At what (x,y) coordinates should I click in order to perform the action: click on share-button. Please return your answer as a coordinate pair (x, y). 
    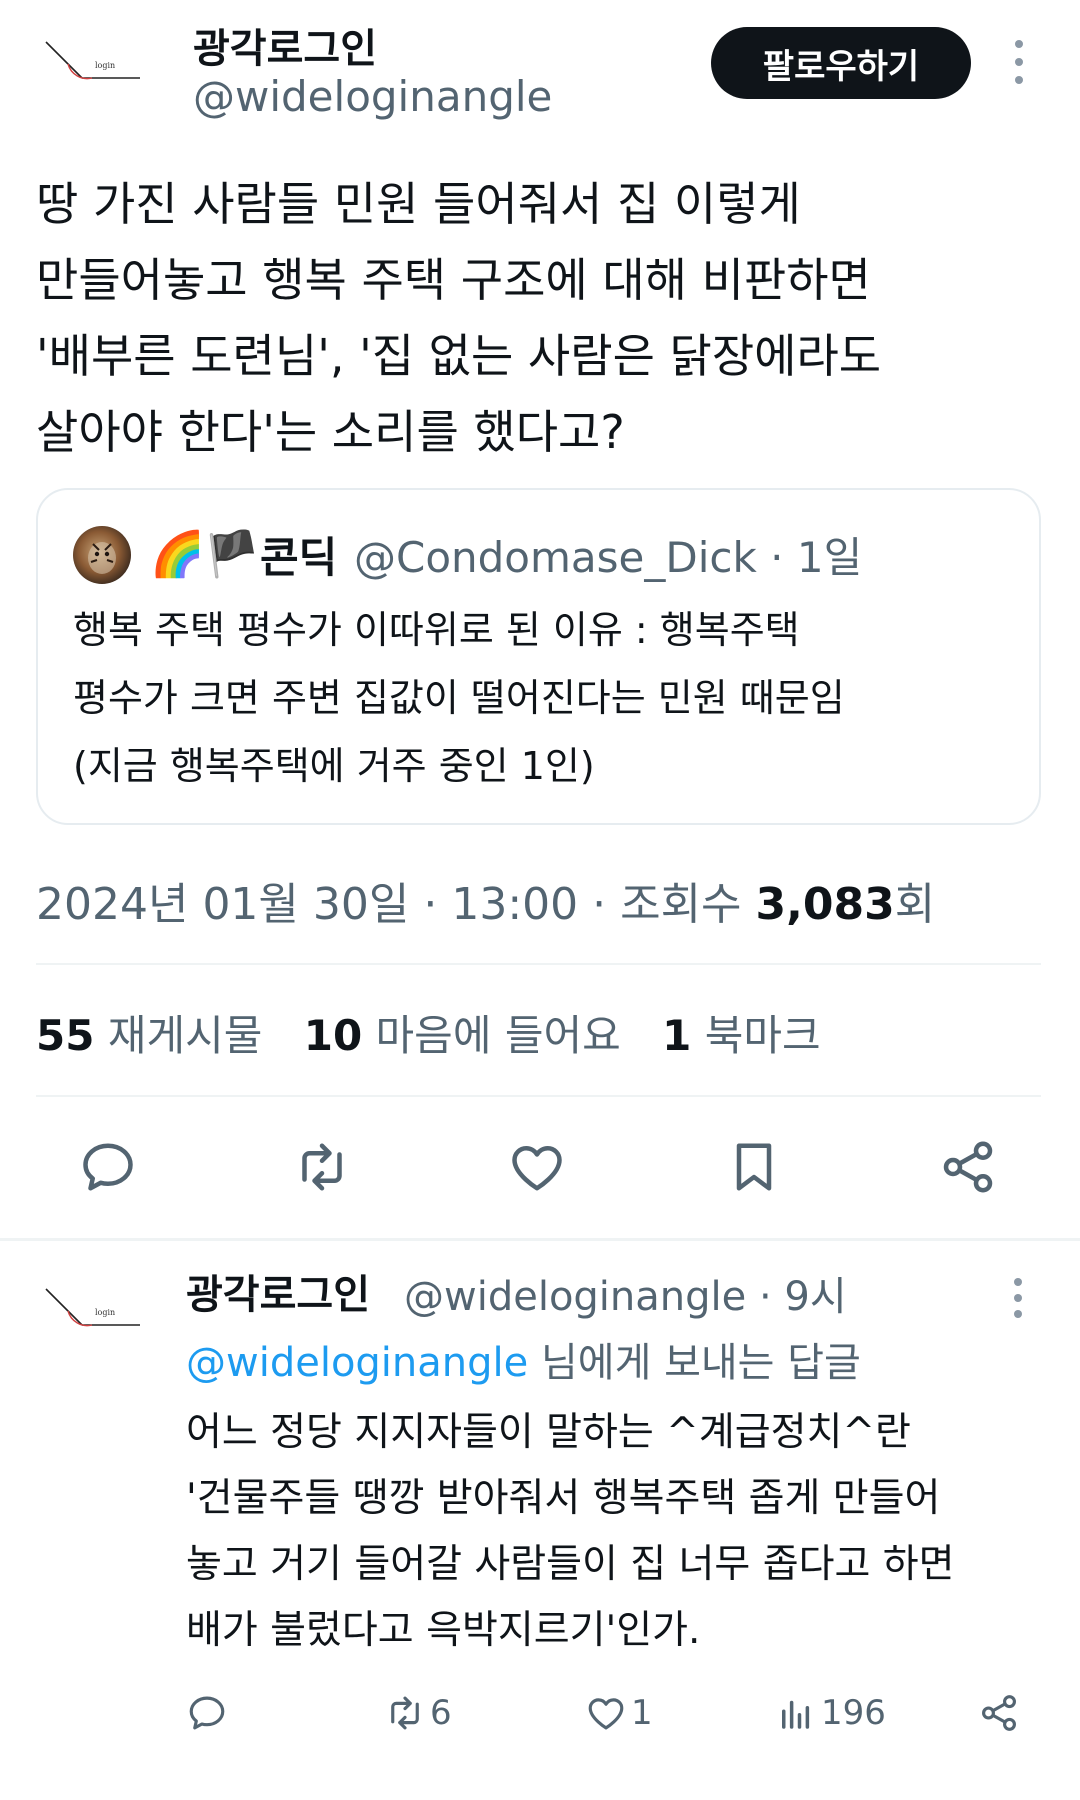
    Looking at the image, I should click on (968, 1167).